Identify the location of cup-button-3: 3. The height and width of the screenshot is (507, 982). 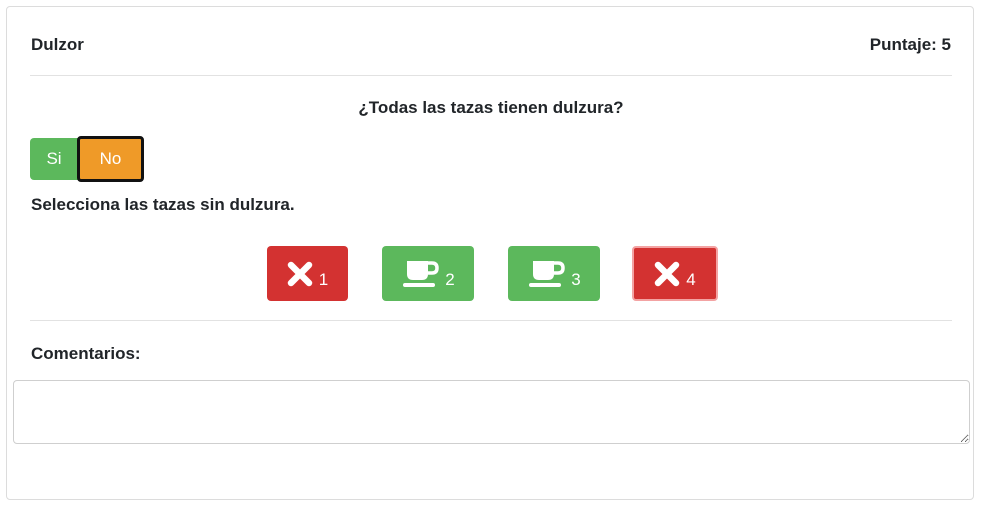
(554, 273).